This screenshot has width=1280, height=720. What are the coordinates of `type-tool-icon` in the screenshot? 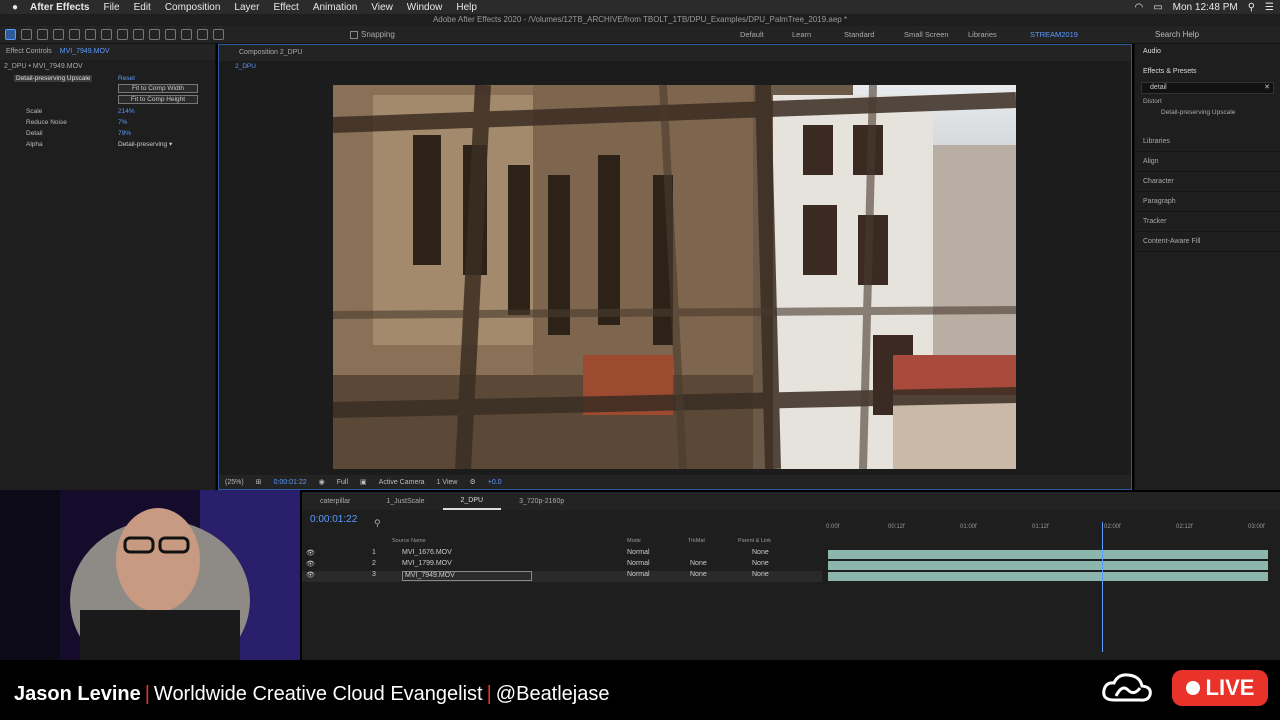 It's located at (138, 34).